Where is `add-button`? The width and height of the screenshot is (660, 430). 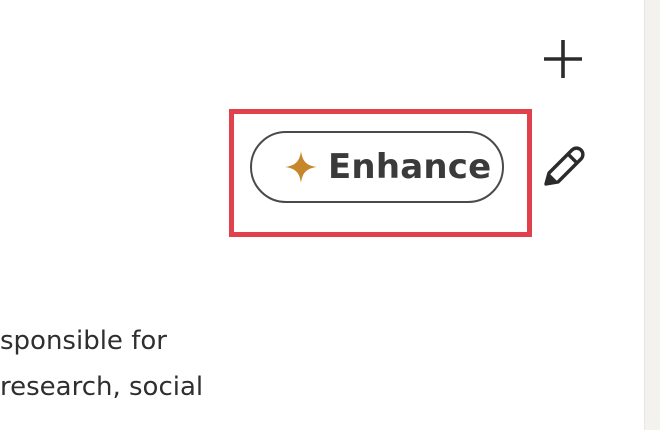
add-button is located at coordinates (563, 59).